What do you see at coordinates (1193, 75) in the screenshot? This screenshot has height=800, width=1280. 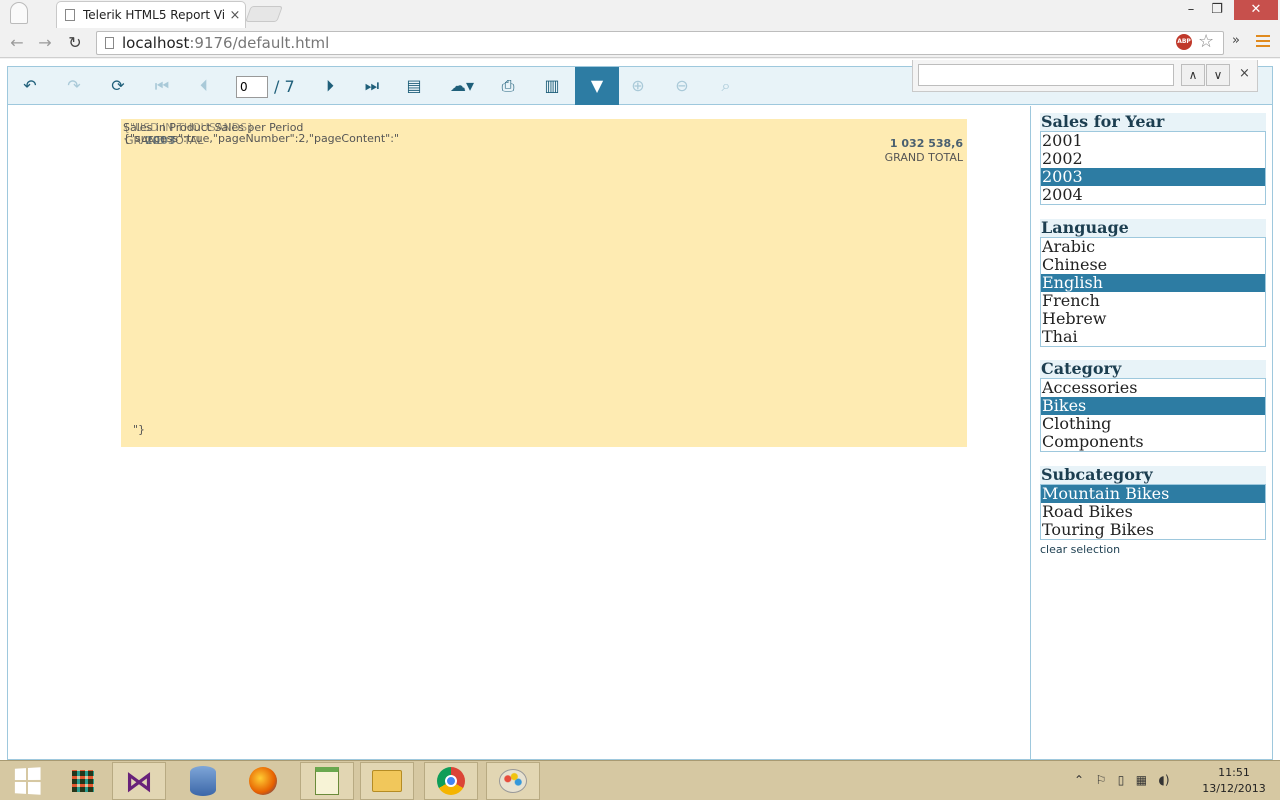 I see `find-previous-button: ∧` at bounding box center [1193, 75].